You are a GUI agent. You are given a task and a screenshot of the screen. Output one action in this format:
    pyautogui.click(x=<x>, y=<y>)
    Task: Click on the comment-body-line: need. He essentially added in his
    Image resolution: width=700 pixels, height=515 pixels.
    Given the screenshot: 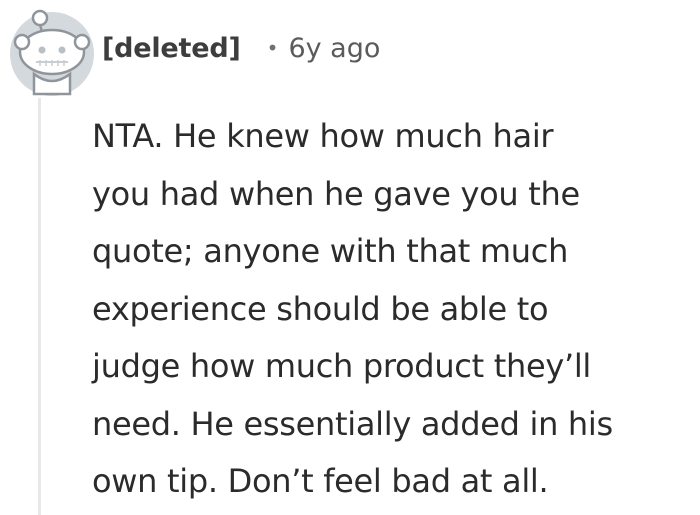 What is the action you would take?
    pyautogui.click(x=352, y=423)
    